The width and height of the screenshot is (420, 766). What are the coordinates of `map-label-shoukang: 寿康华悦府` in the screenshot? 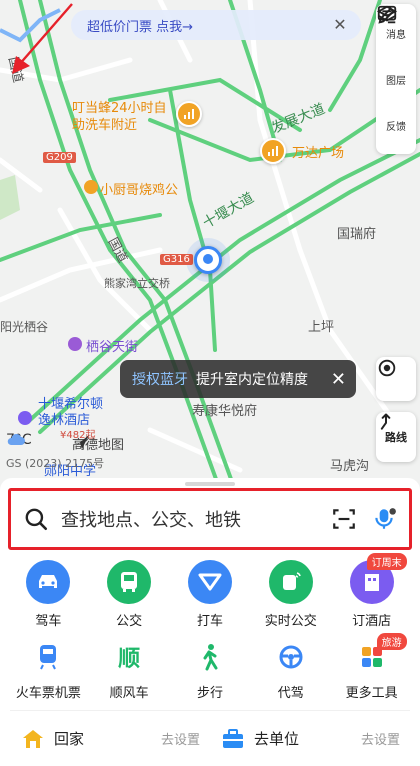 It's located at (225, 411).